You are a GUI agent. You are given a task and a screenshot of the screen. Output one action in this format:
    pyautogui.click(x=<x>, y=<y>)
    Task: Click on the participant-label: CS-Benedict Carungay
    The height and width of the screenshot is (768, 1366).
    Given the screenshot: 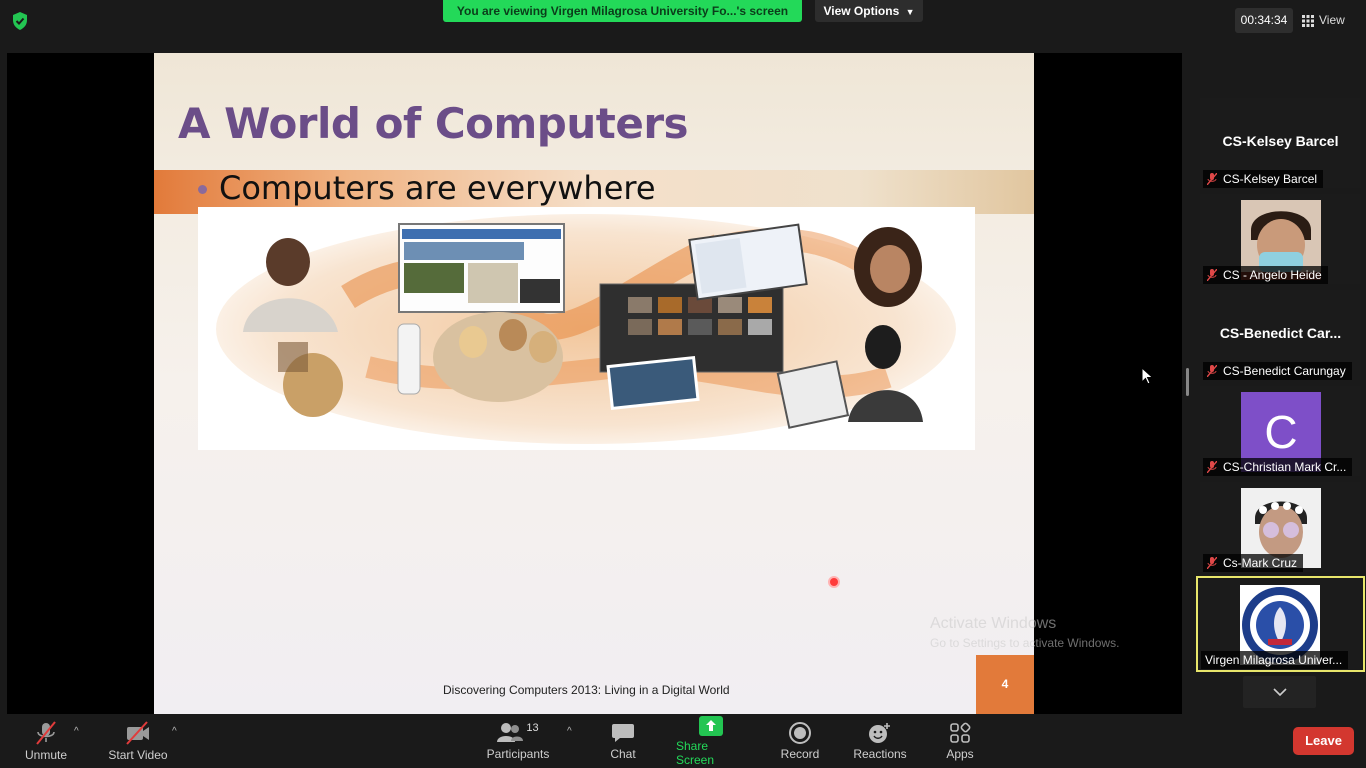 What is the action you would take?
    pyautogui.click(x=1277, y=371)
    